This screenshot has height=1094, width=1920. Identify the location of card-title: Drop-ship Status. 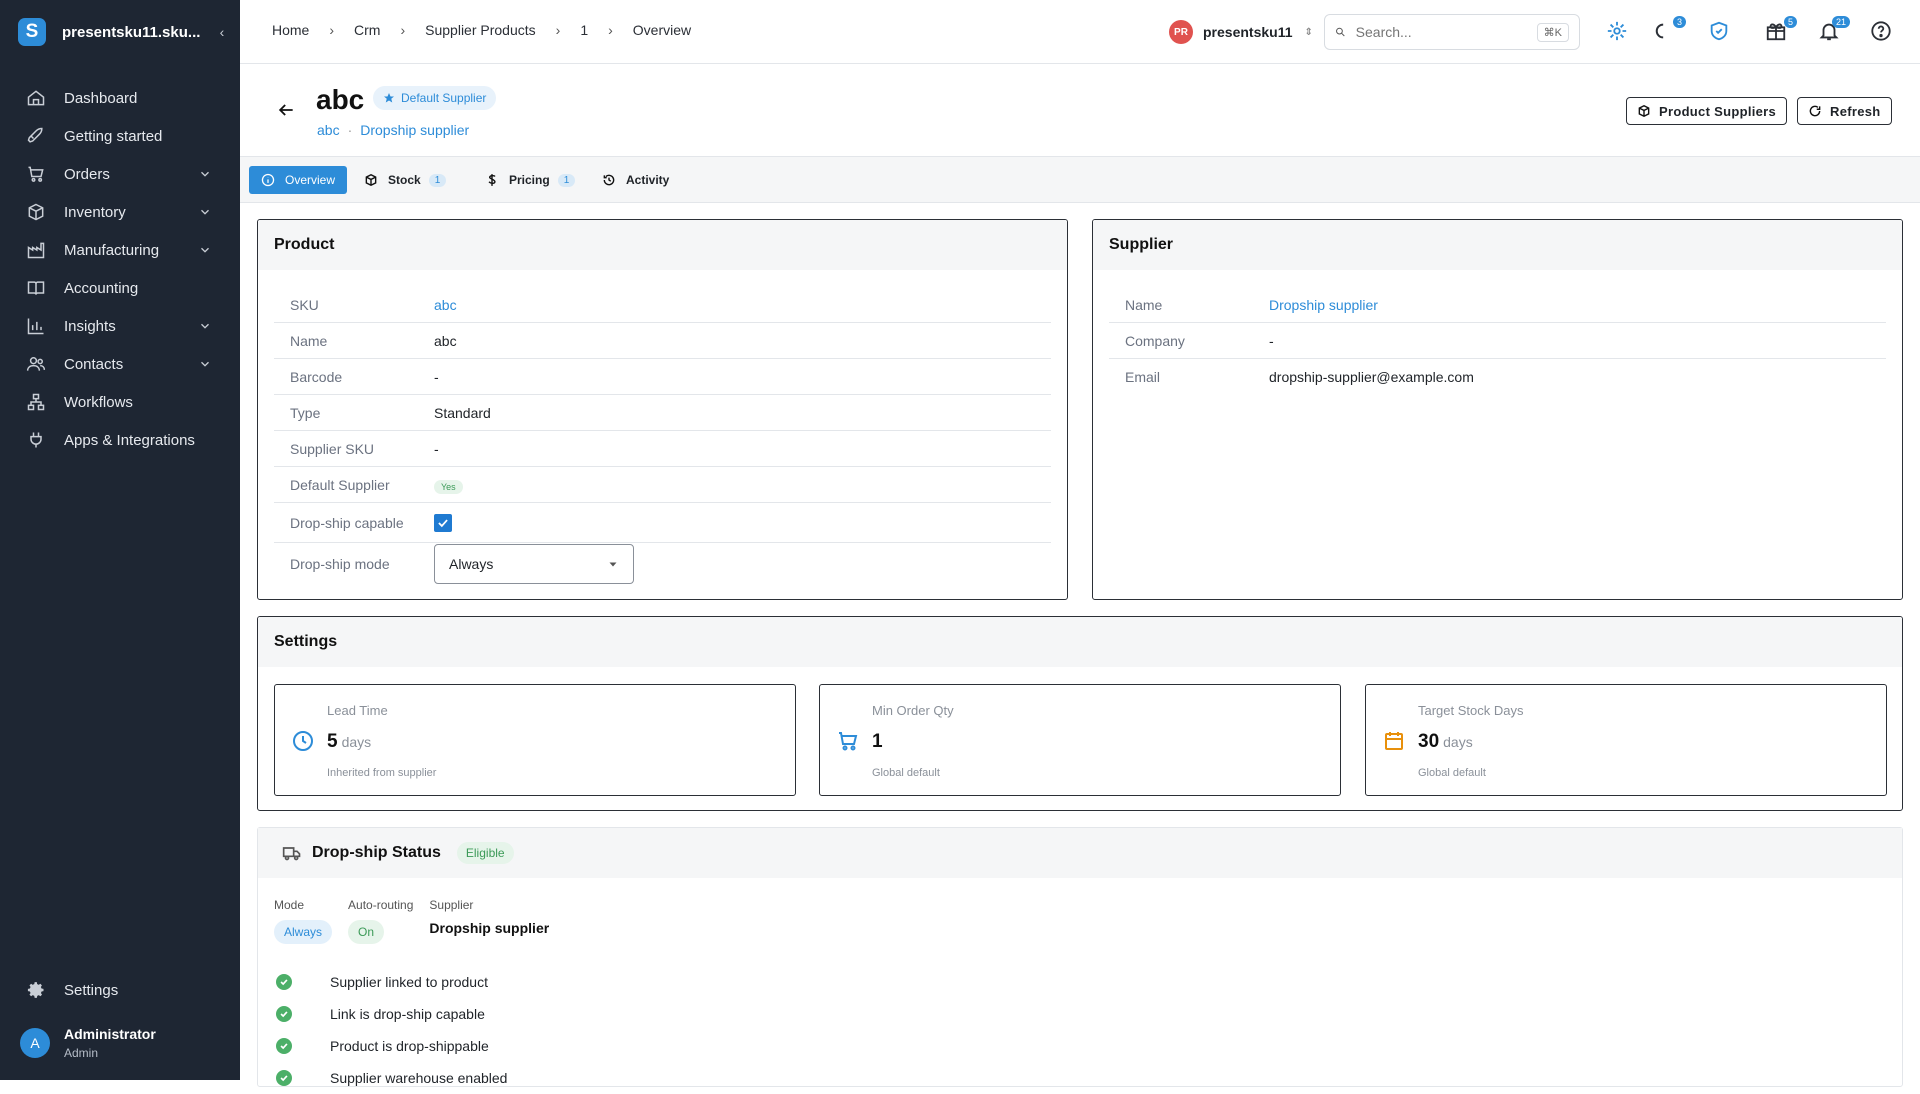
(376, 852).